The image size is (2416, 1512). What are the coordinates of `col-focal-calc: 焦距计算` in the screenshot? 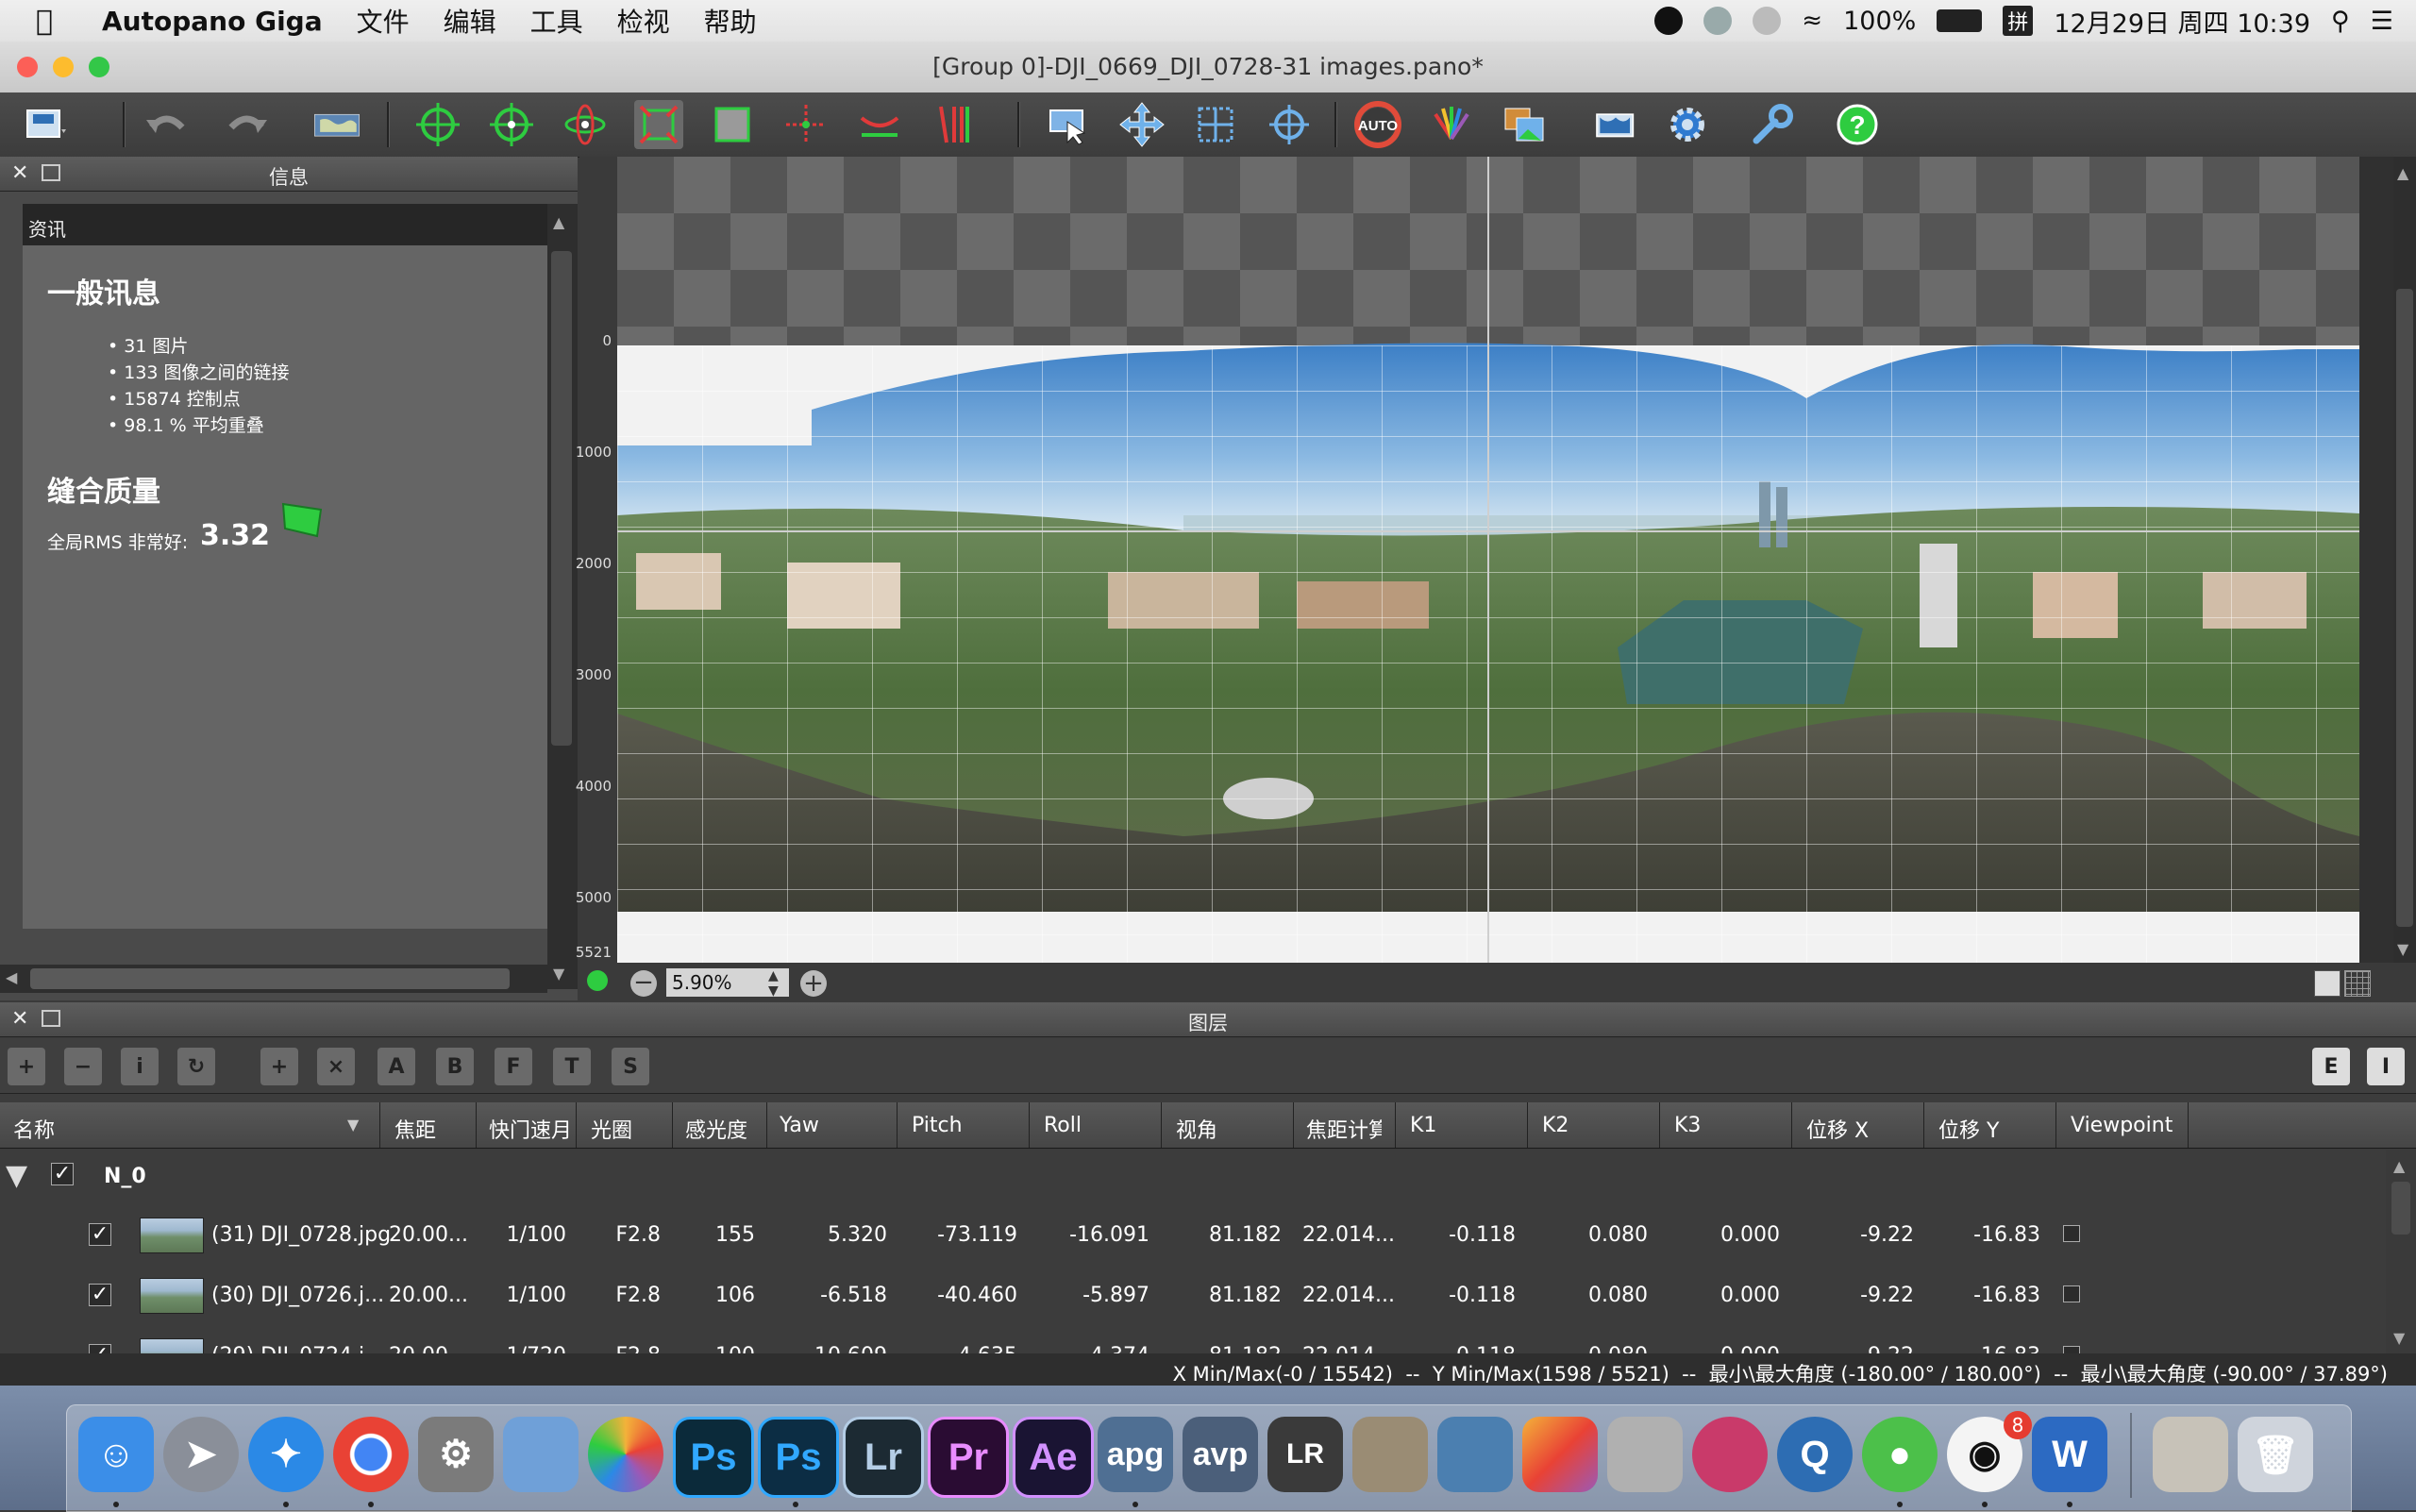 It's located at (1344, 1129).